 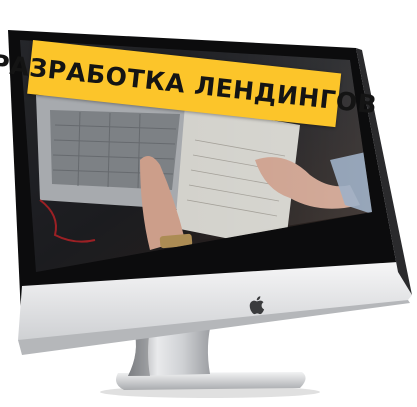 I want to click on apple-logo-icon, so click(x=257, y=305).